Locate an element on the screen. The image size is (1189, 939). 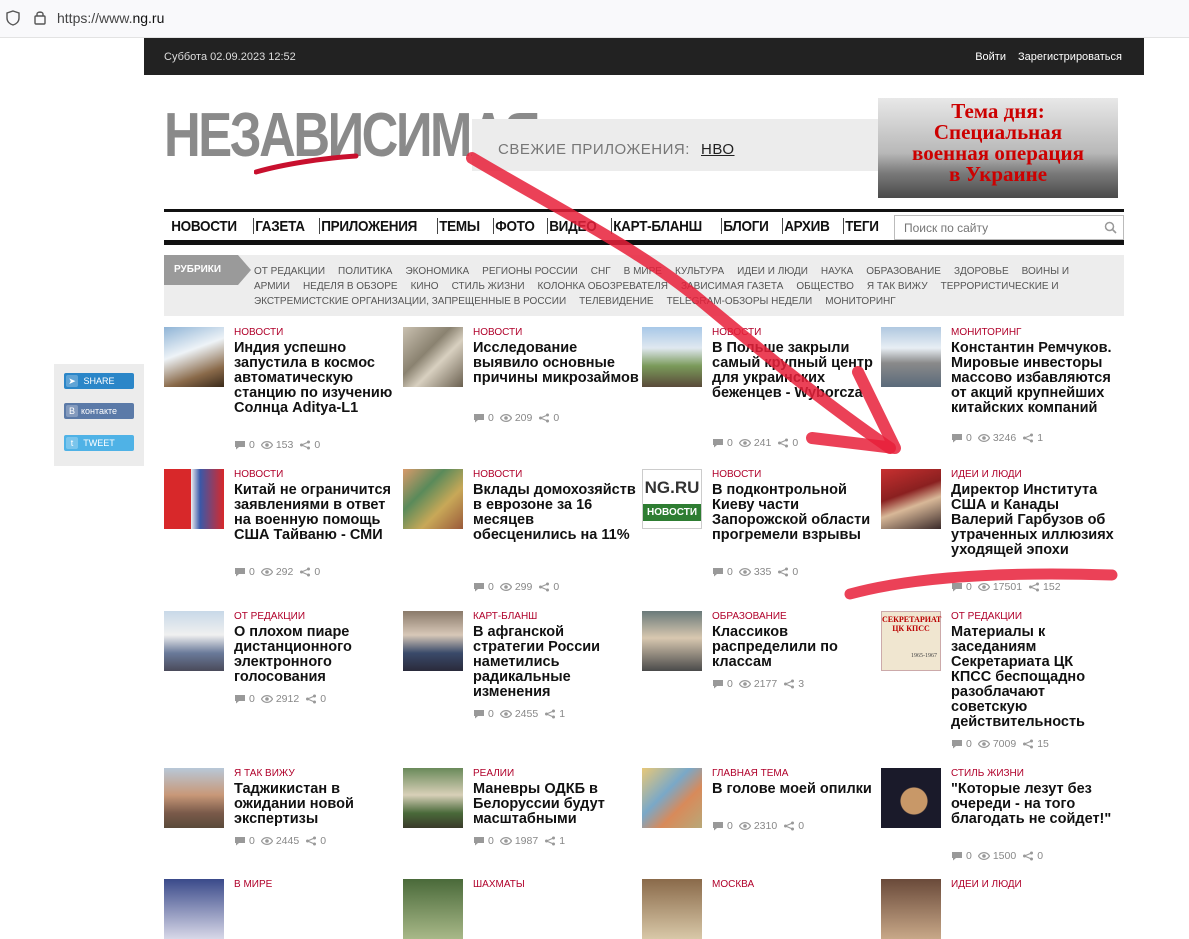
search-input is located at coordinates (999, 228).